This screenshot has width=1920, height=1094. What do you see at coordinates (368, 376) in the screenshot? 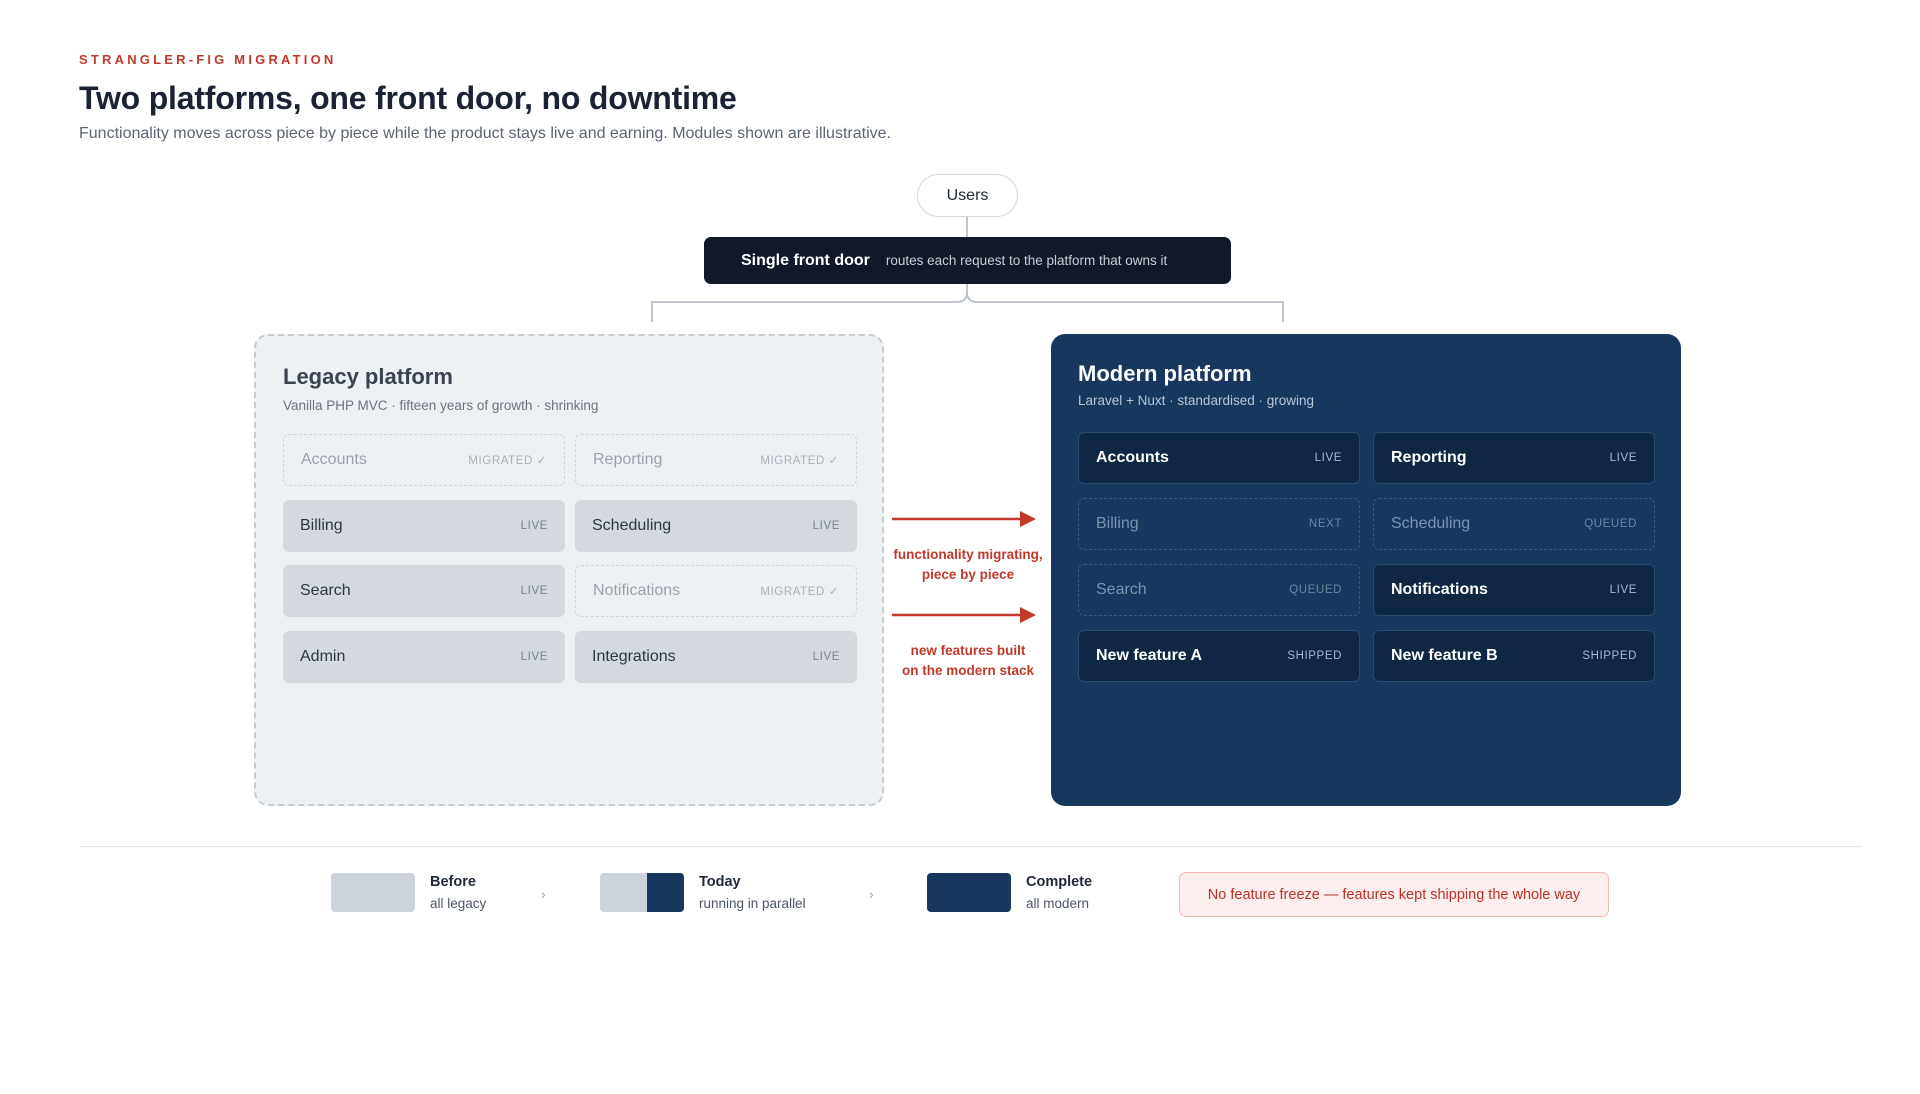
I see `legacy-title: Legacy platform` at bounding box center [368, 376].